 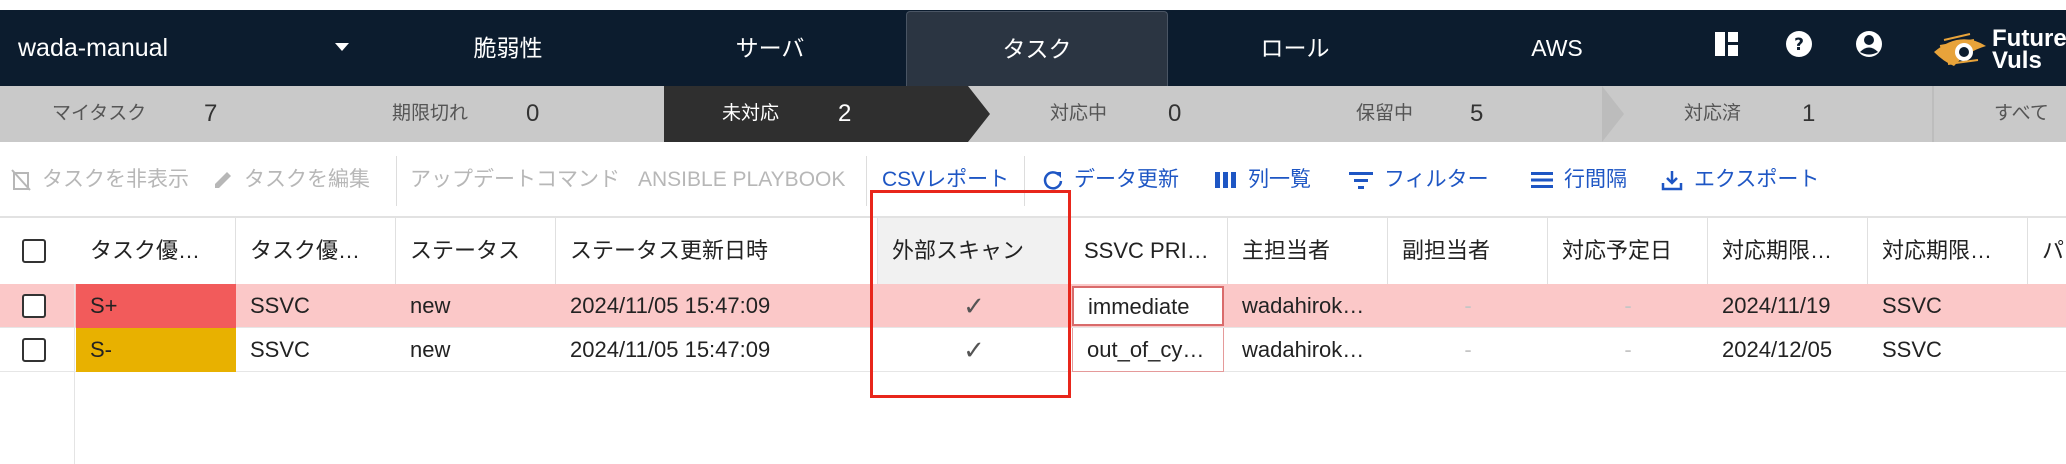 I want to click on logo-text: Future Vuls, so click(x=2029, y=49).